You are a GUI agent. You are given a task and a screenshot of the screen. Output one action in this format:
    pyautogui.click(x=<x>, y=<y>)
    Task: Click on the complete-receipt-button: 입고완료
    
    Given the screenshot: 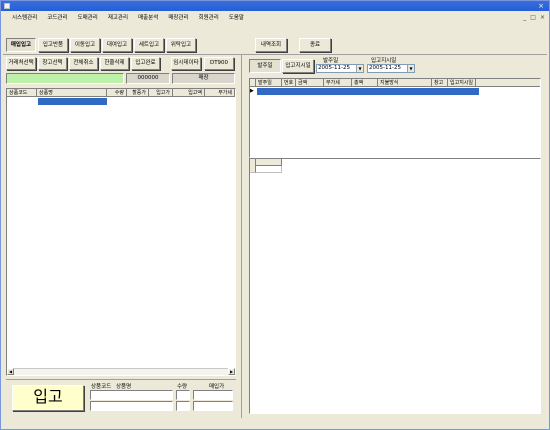 What is the action you would take?
    pyautogui.click(x=145, y=63)
    